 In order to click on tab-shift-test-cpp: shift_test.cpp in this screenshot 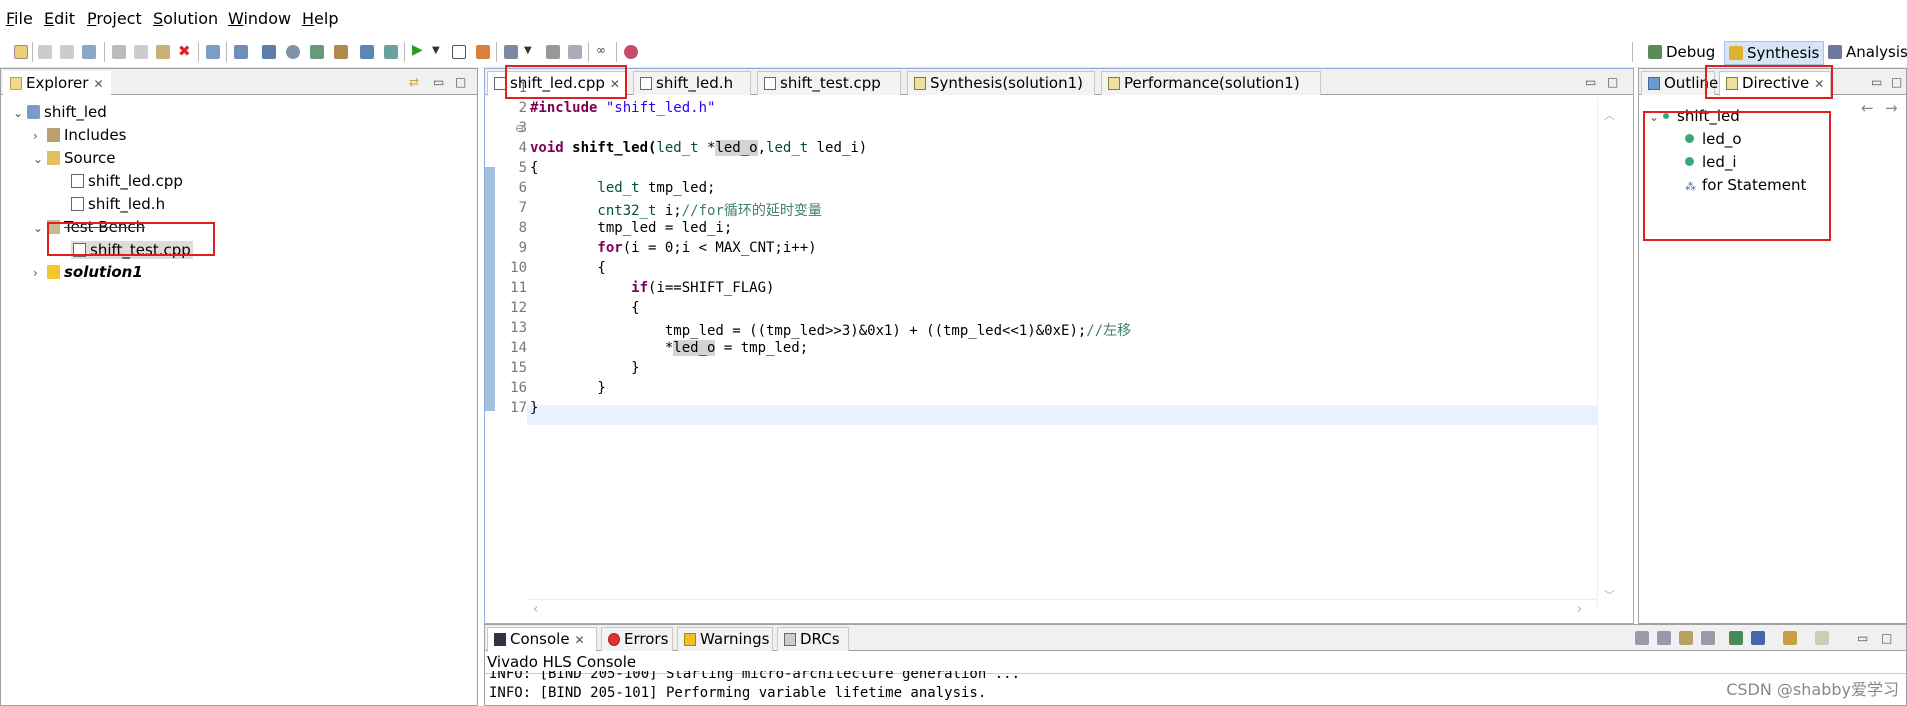, I will do `click(829, 83)`.